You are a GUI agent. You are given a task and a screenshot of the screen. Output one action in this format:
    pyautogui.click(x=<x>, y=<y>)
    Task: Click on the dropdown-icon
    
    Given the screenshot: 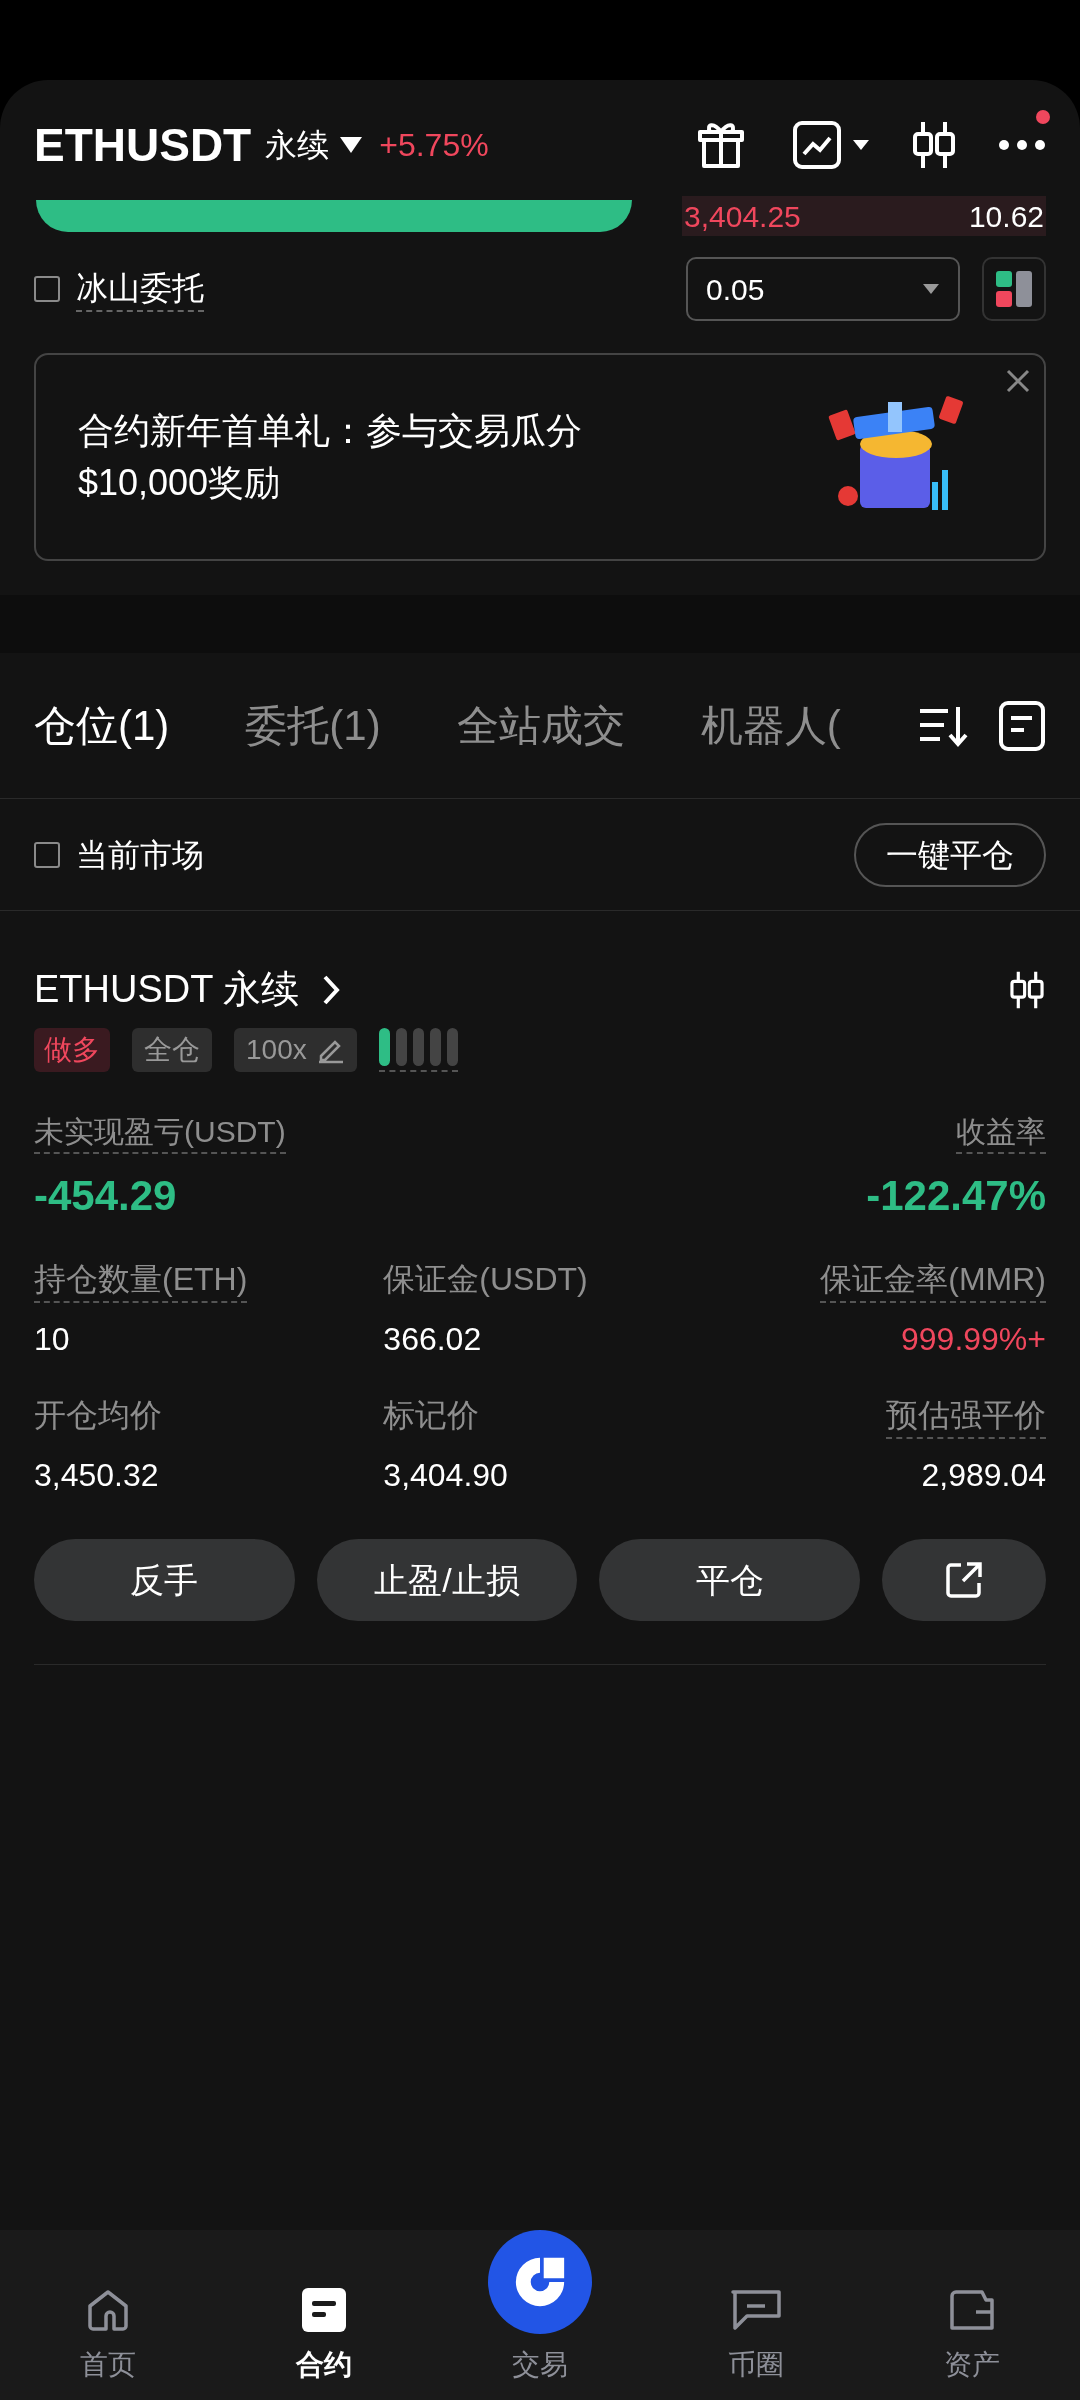 What is the action you would take?
    pyautogui.click(x=351, y=145)
    